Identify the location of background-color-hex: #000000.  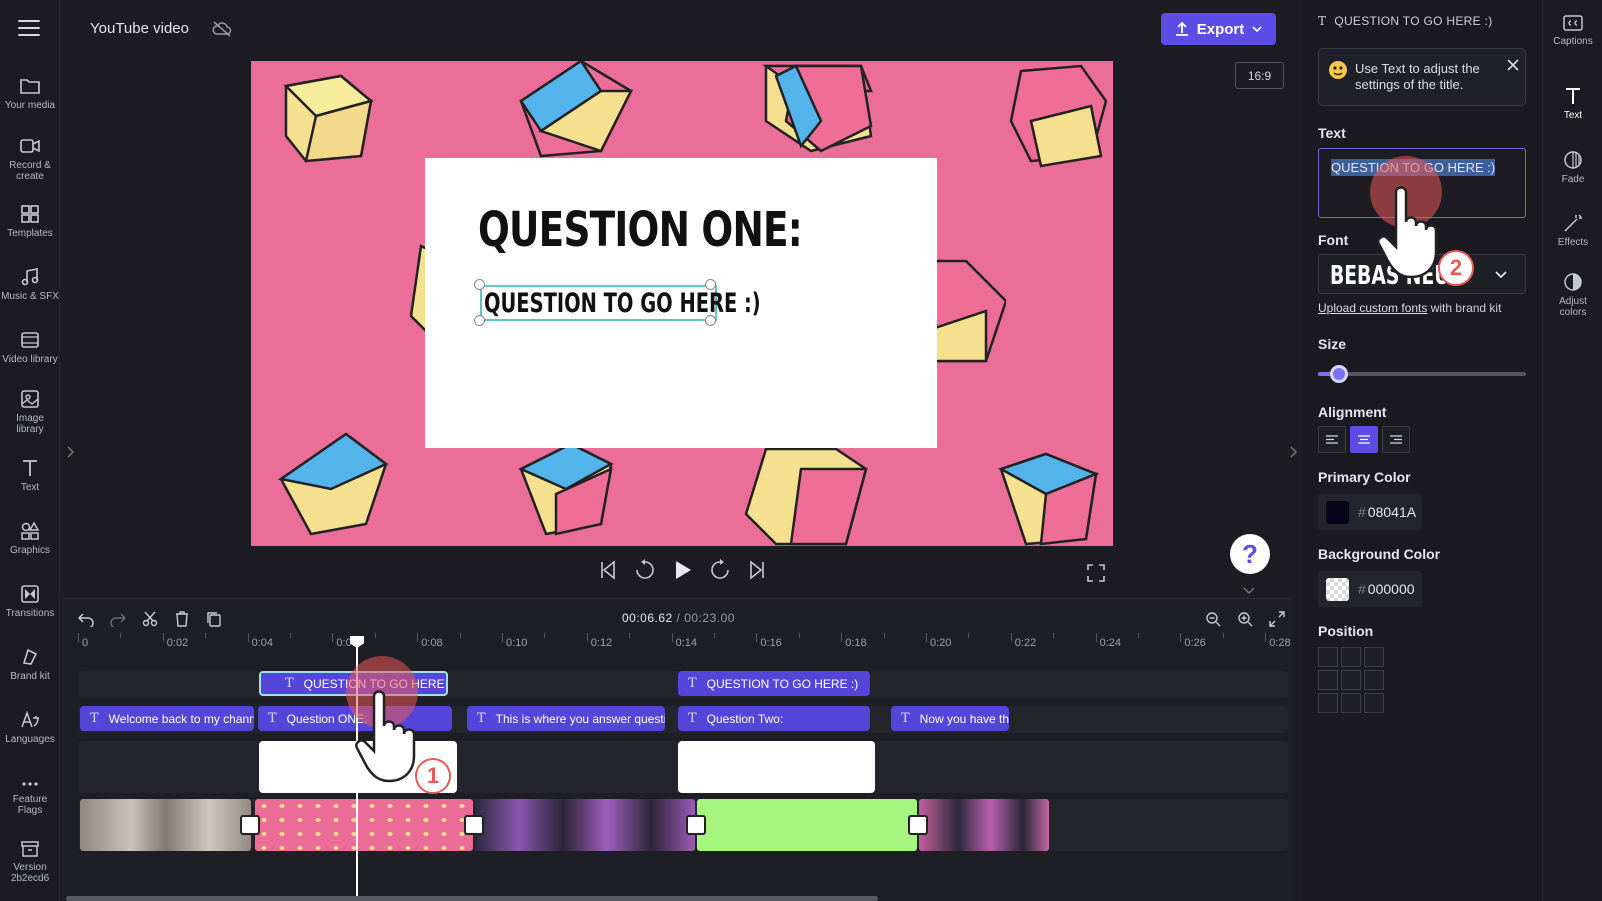
(1386, 589).